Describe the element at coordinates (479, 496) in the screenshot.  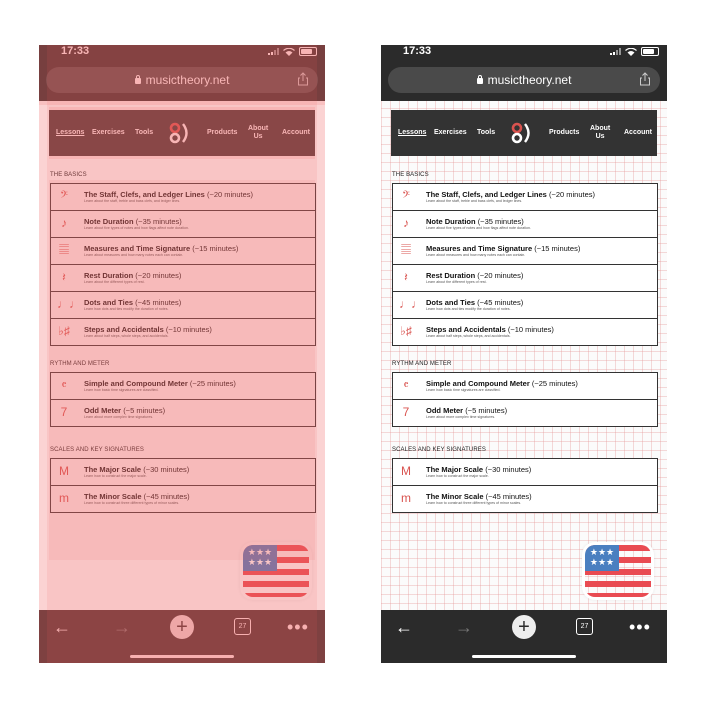
I see `lesson-title: The Minor Scale (~45 minutes)` at that location.